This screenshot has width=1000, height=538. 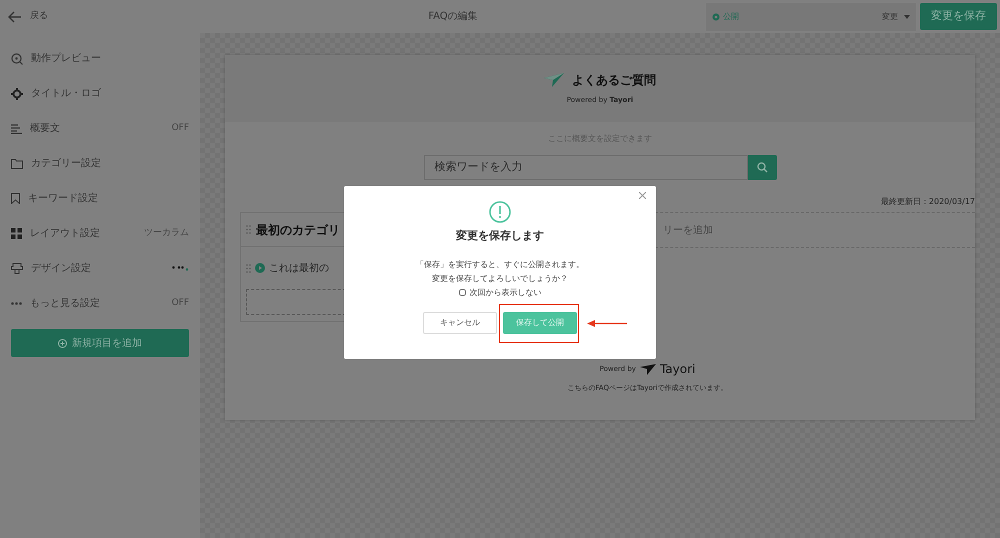 I want to click on arrow-icon, so click(x=607, y=323).